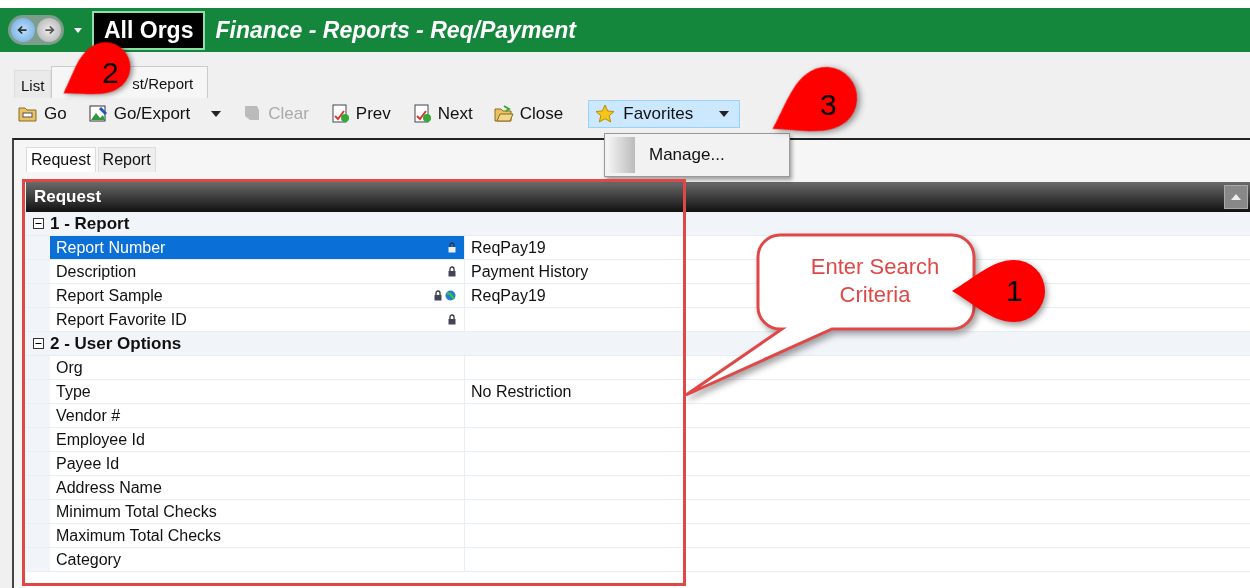 This screenshot has width=1250, height=588. What do you see at coordinates (875, 281) in the screenshot?
I see `callout-text: Enter Search Criteria` at bounding box center [875, 281].